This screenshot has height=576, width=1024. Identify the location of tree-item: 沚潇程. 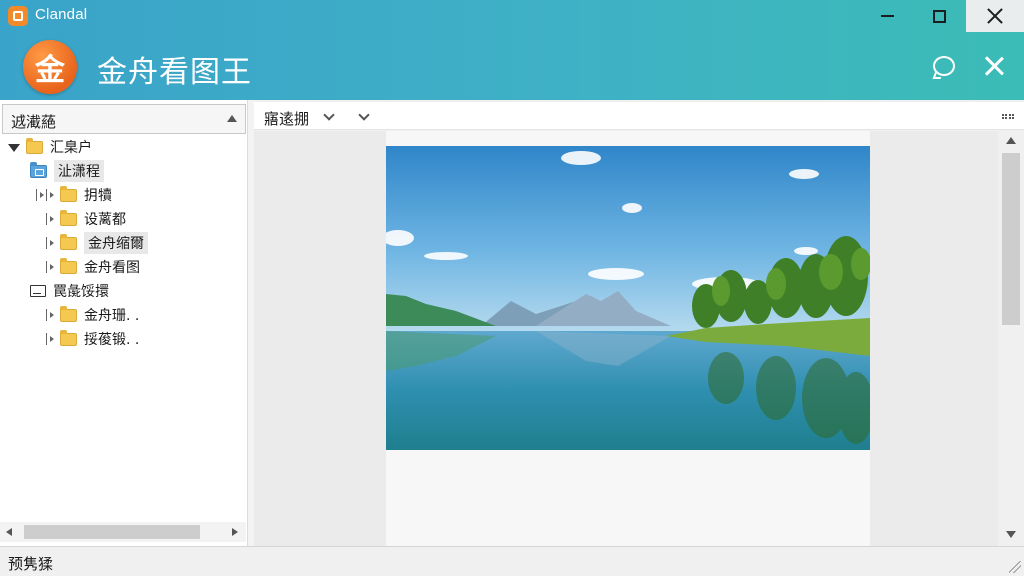
(67, 171).